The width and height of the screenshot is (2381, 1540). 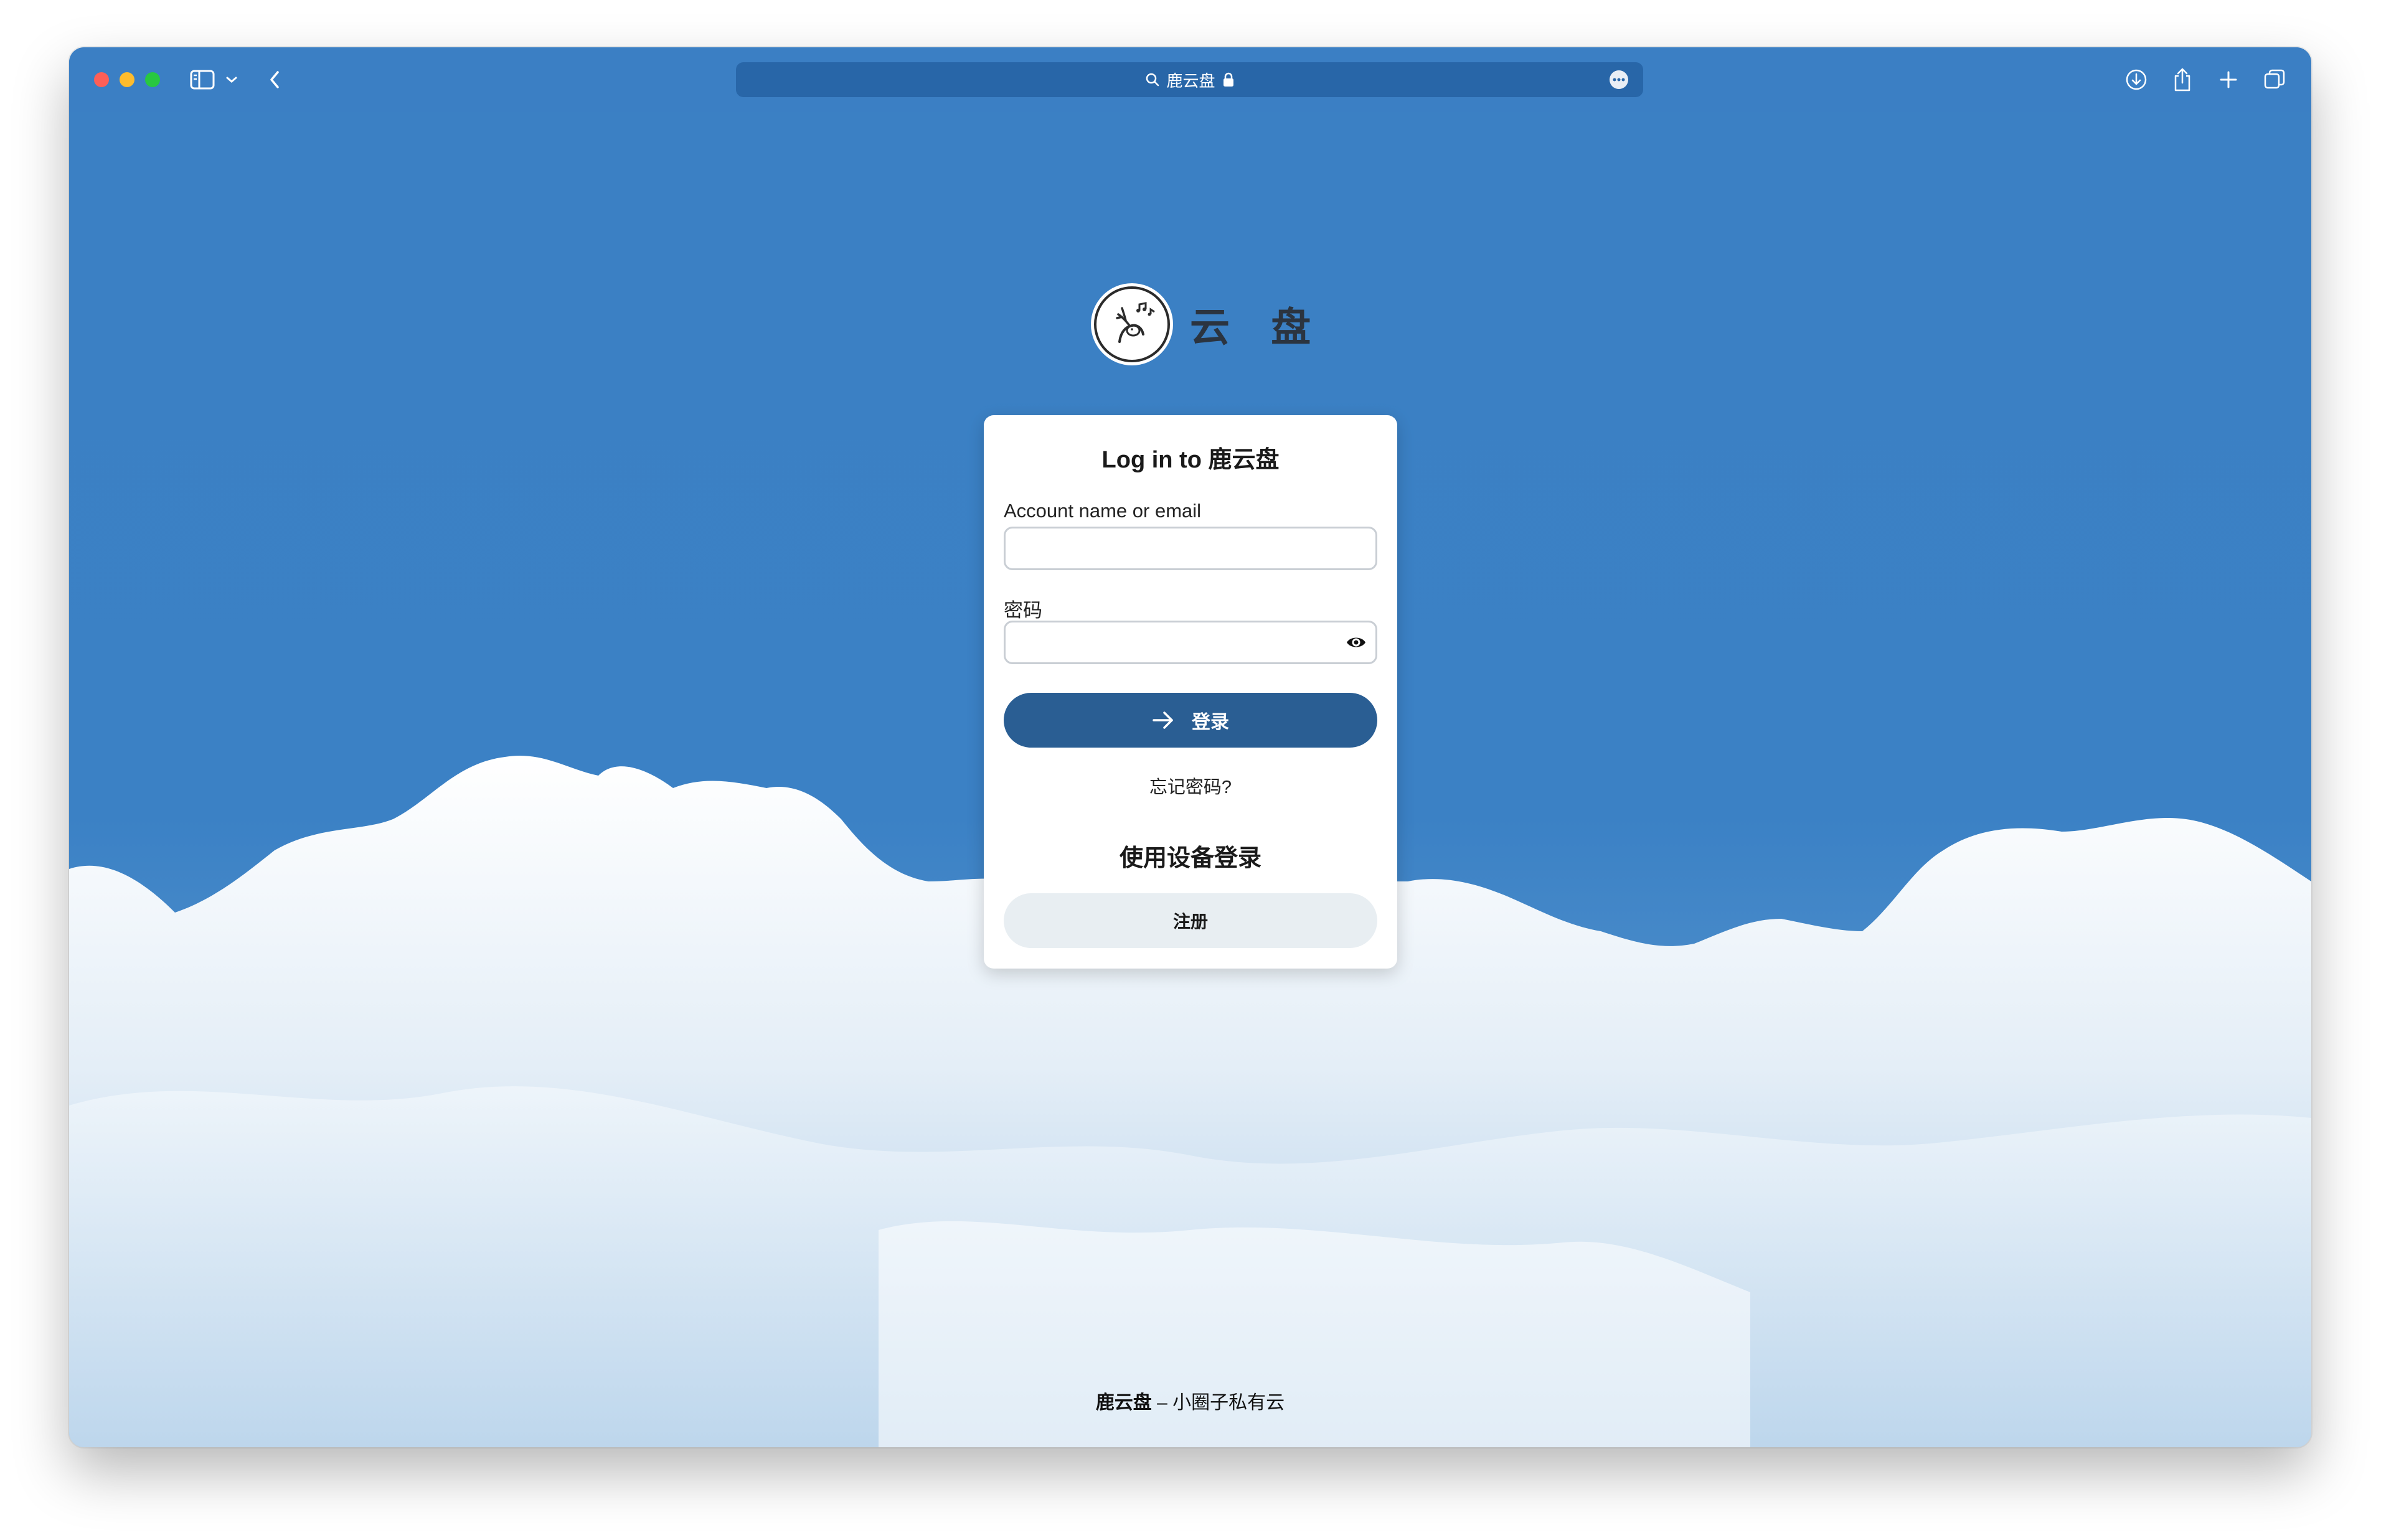 I want to click on footer-tagline: 小圈子私有云, so click(x=1228, y=1402).